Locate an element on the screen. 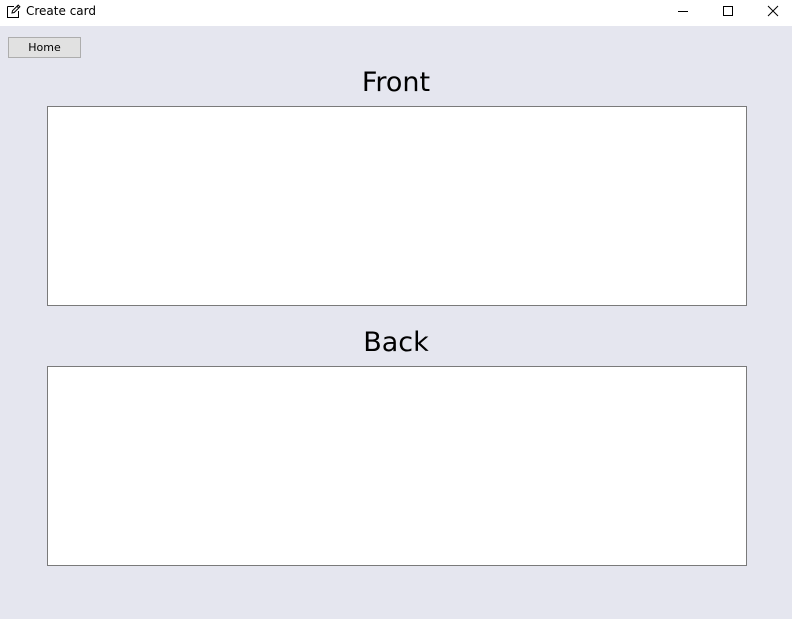 This screenshot has height=619, width=792. close-button is located at coordinates (771, 11).